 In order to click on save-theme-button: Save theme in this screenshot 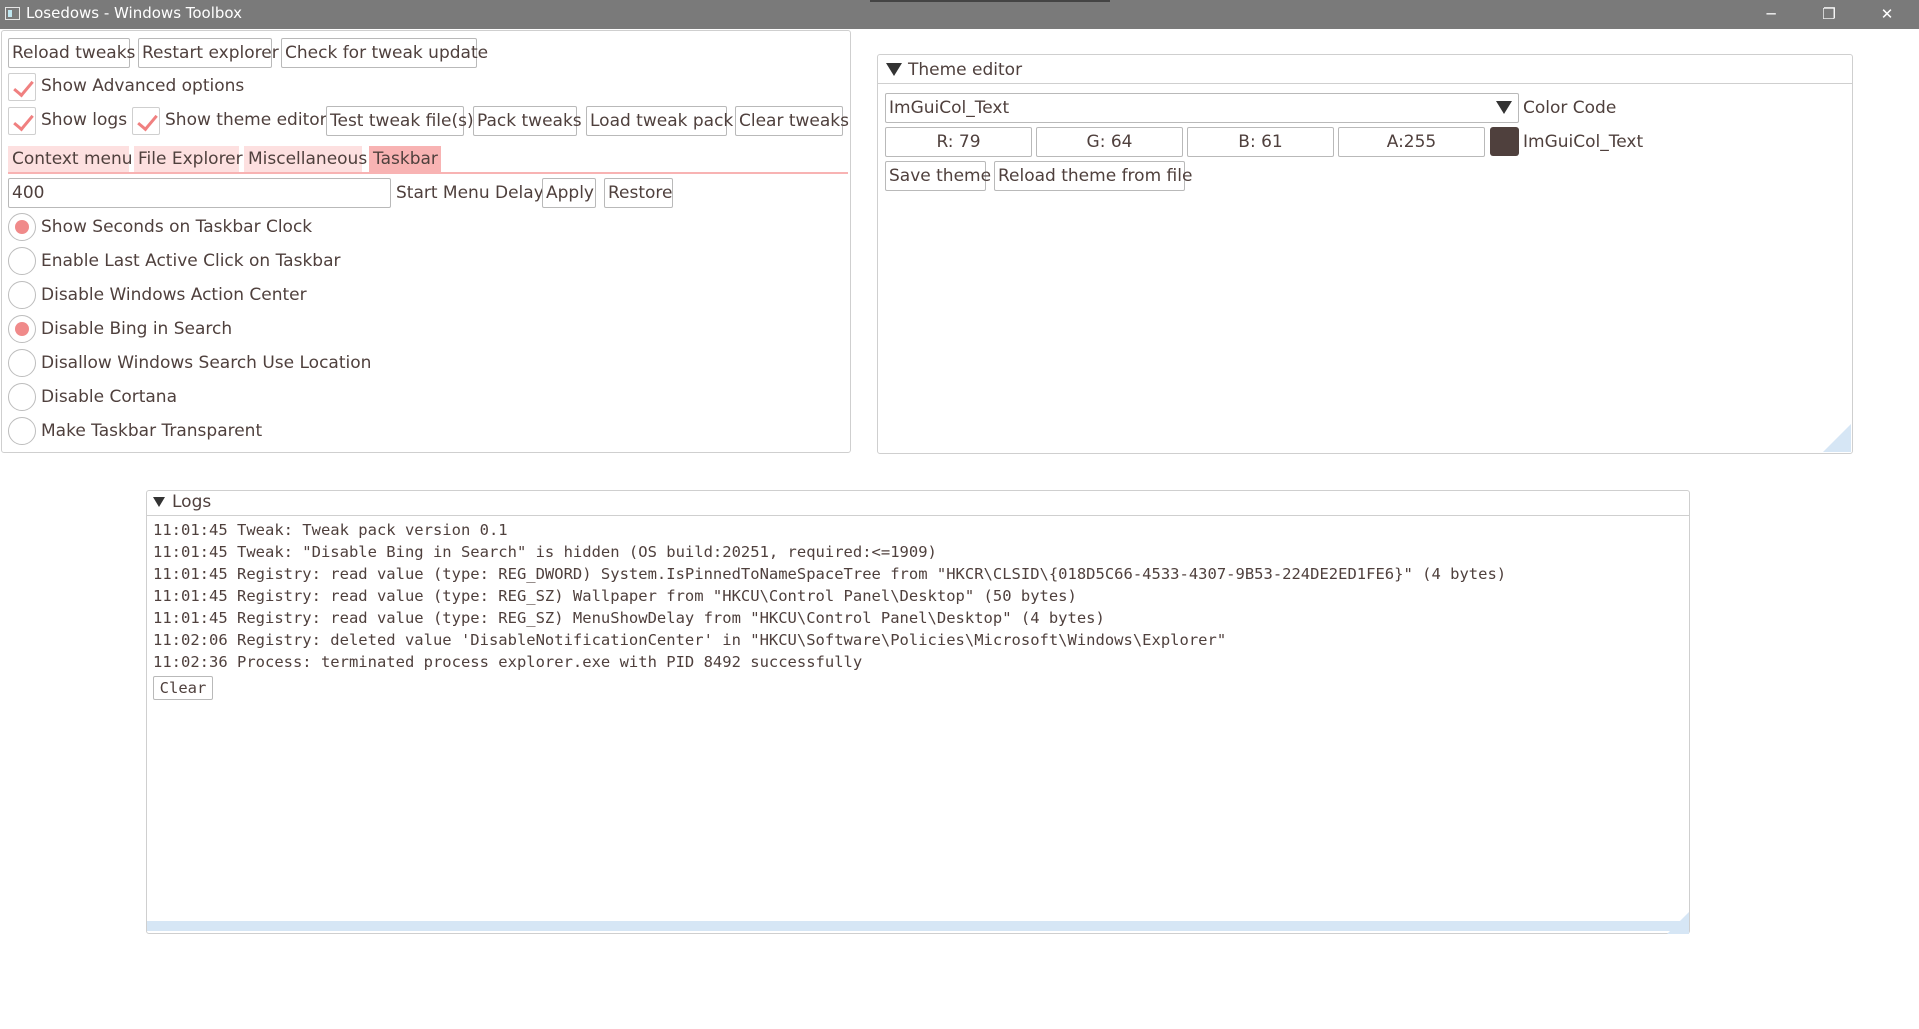, I will do `click(938, 176)`.